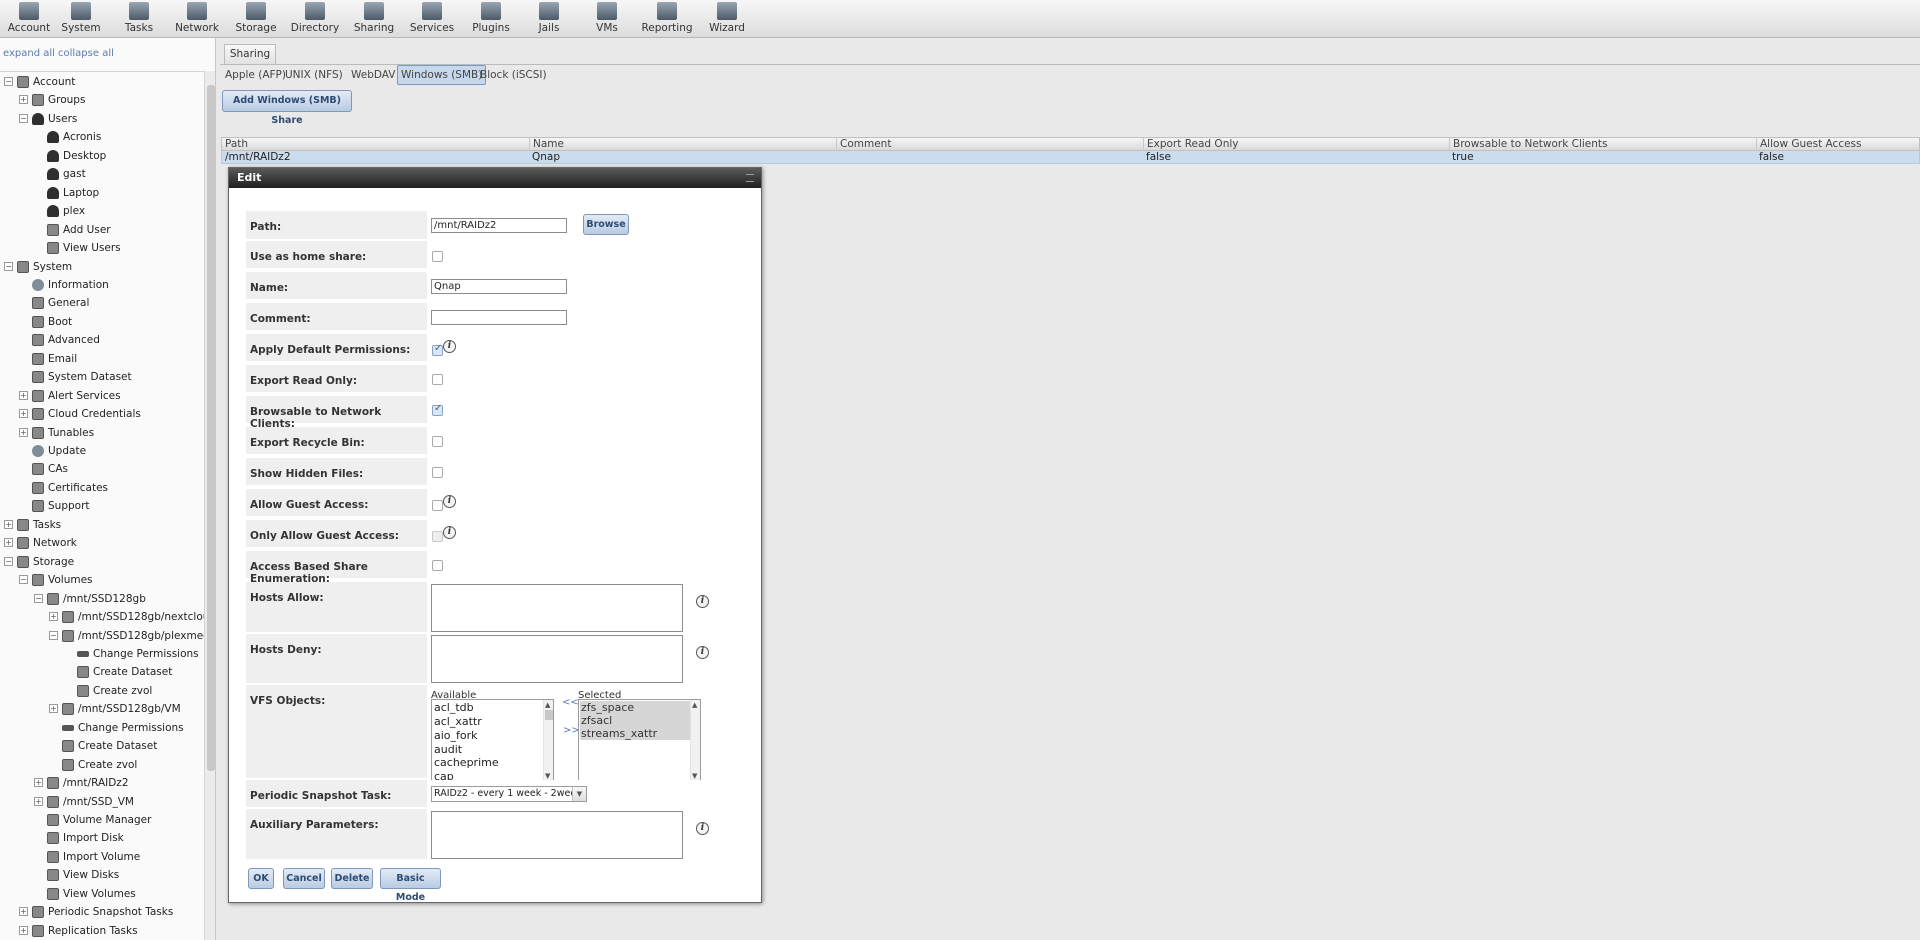 The width and height of the screenshot is (1920, 940). I want to click on sidebar-tree-item: + /mnt/SSD128gb/VM, so click(102, 709).